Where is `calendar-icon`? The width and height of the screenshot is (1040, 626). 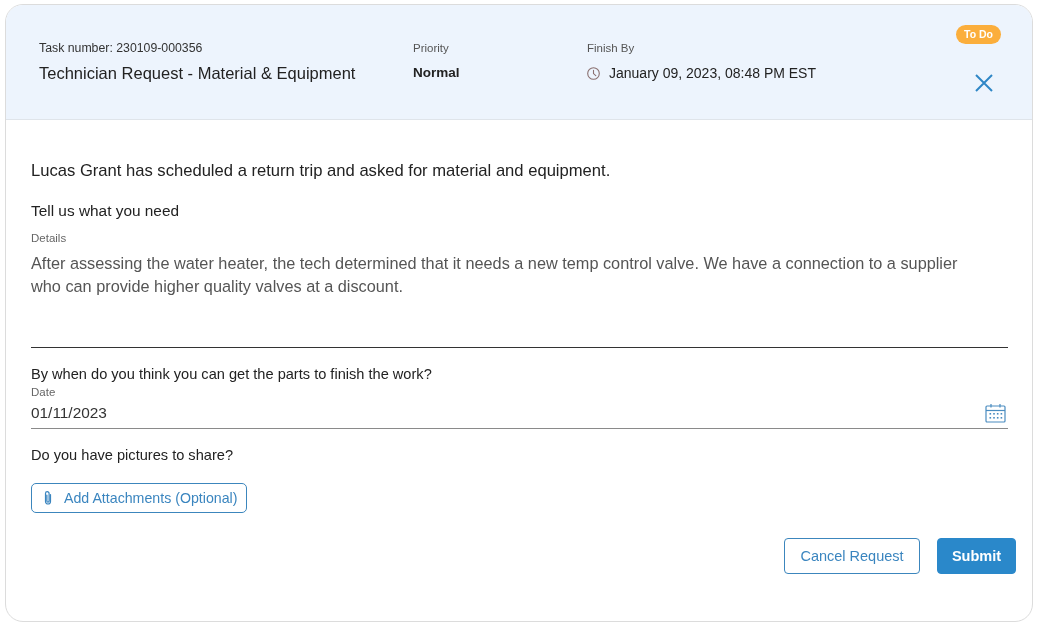 calendar-icon is located at coordinates (995, 413).